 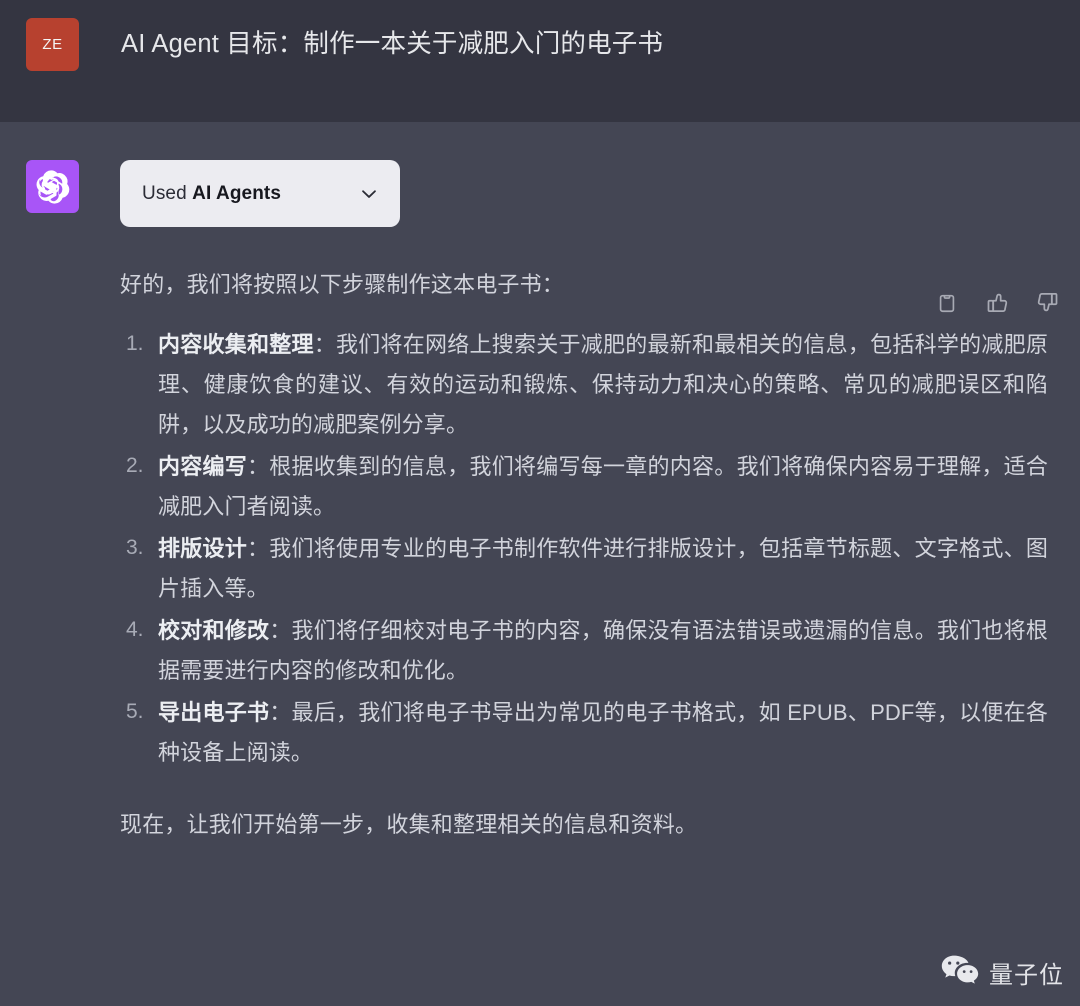 I want to click on copy-button, so click(x=947, y=305).